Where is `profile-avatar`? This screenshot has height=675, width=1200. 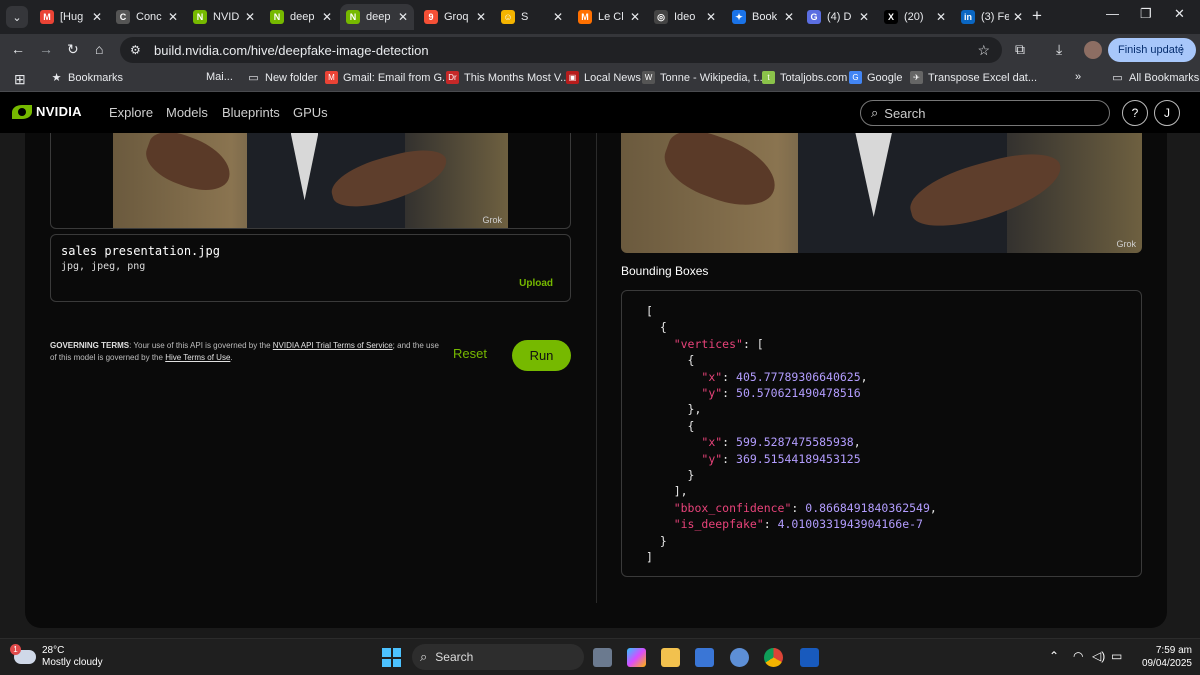
profile-avatar is located at coordinates (1093, 50).